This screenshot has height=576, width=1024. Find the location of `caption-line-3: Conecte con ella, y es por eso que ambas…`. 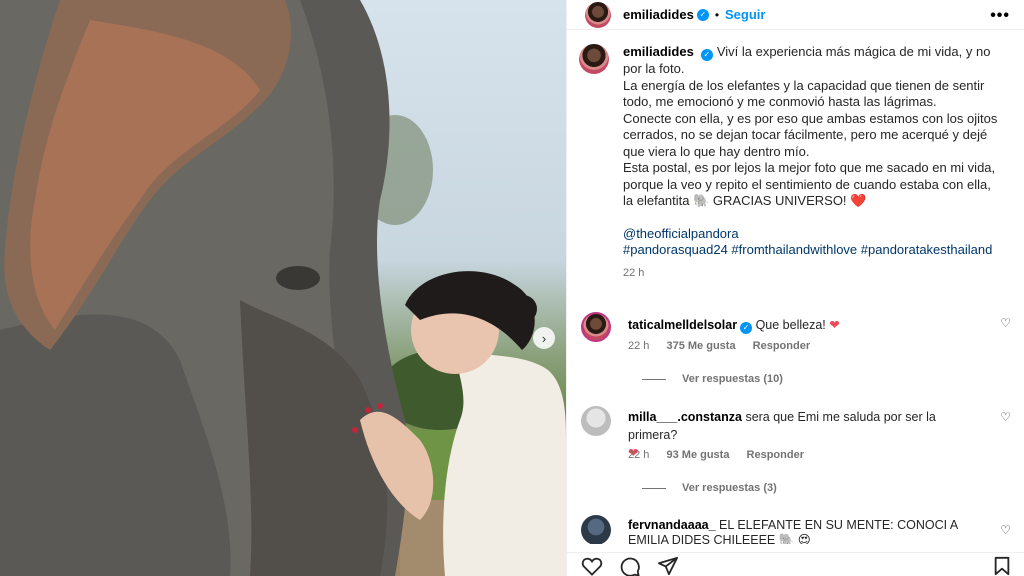

caption-line-3: Conecte con ella, y es por eso que ambas… is located at coordinates (810, 134).